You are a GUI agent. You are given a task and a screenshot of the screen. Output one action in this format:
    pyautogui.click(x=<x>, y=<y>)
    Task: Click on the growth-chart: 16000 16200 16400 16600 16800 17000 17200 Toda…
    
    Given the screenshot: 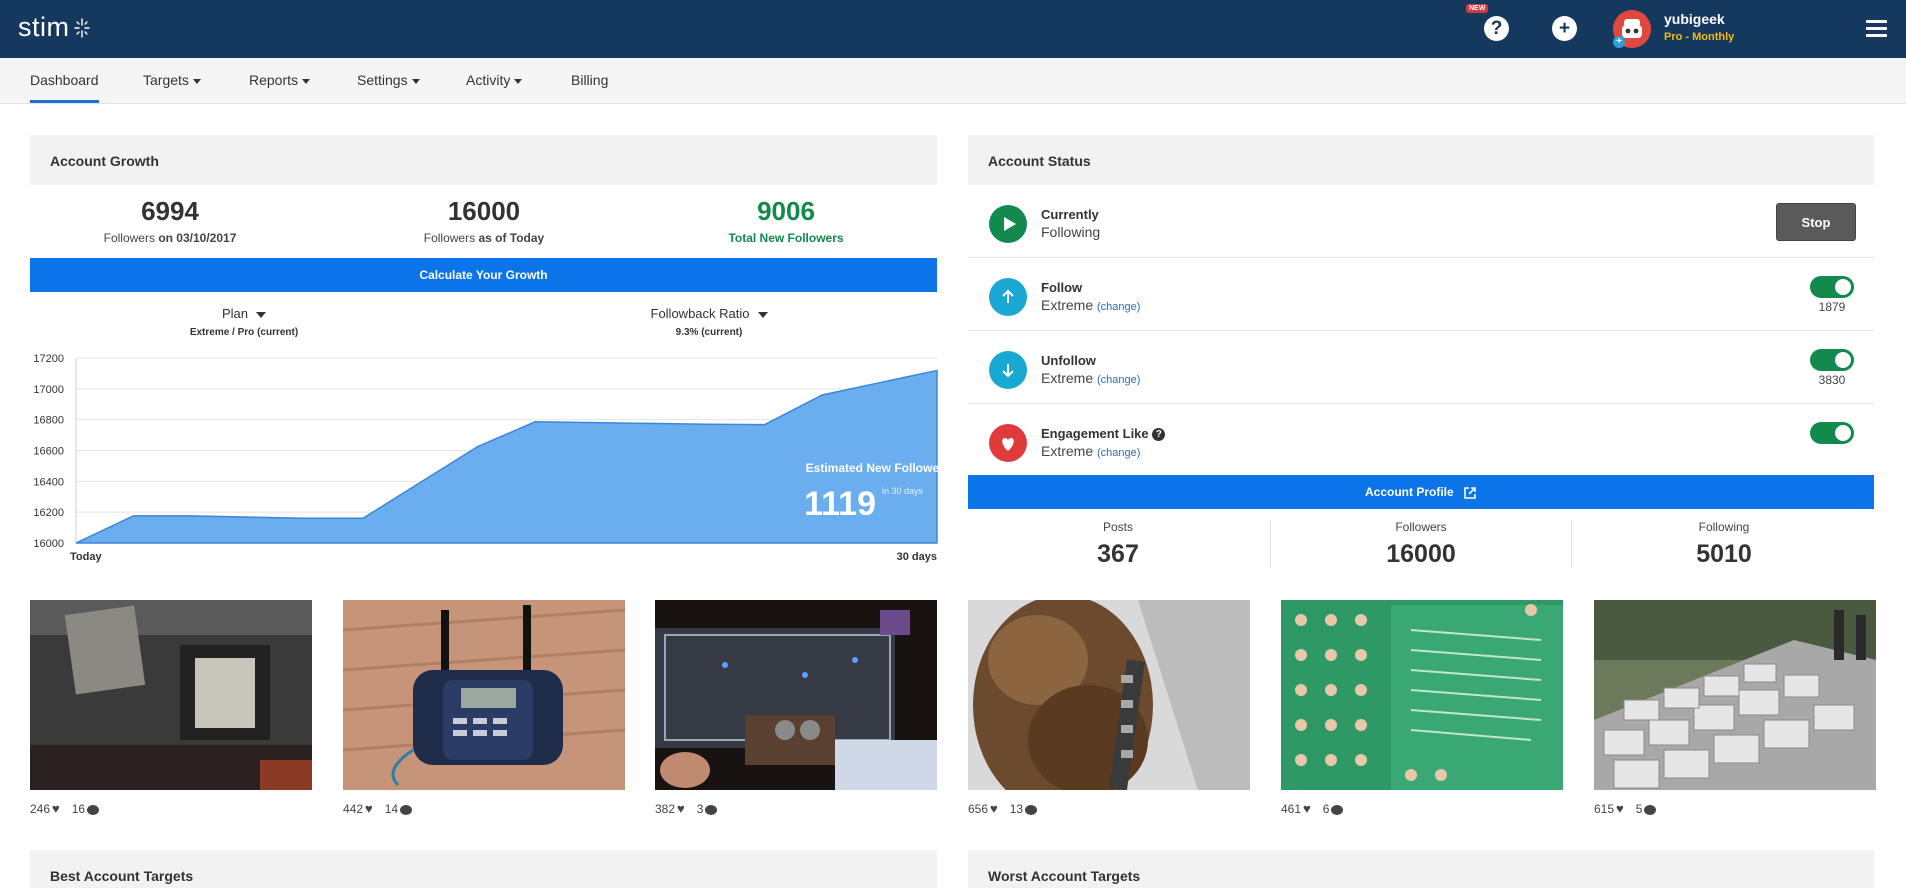 What is the action you would take?
    pyautogui.click(x=486, y=458)
    